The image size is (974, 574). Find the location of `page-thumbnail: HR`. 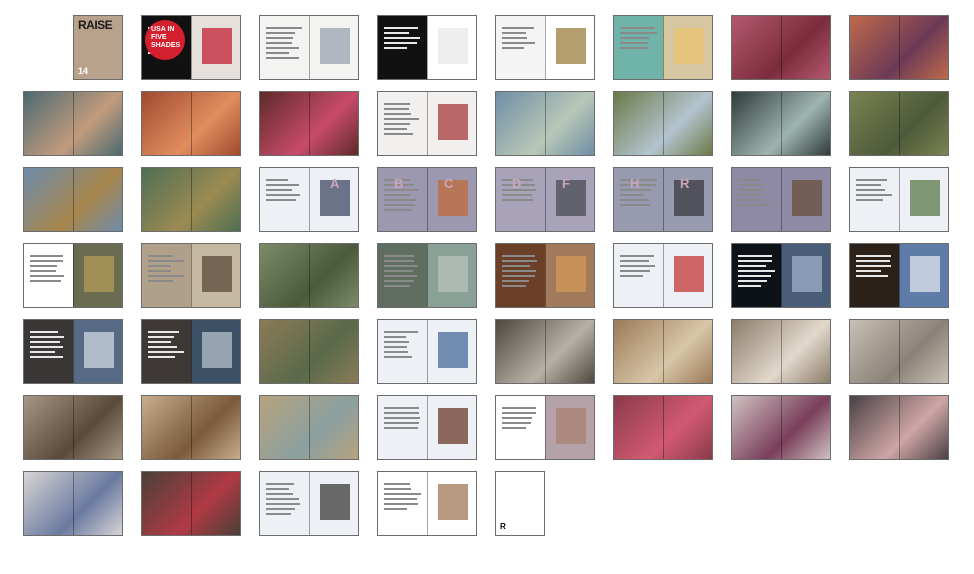

page-thumbnail: HR is located at coordinates (663, 199).